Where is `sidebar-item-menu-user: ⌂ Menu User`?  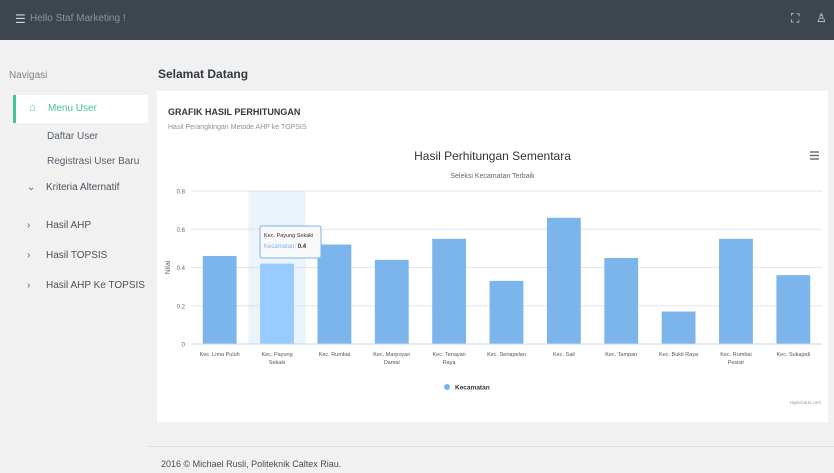 sidebar-item-menu-user: ⌂ Menu User is located at coordinates (80, 109).